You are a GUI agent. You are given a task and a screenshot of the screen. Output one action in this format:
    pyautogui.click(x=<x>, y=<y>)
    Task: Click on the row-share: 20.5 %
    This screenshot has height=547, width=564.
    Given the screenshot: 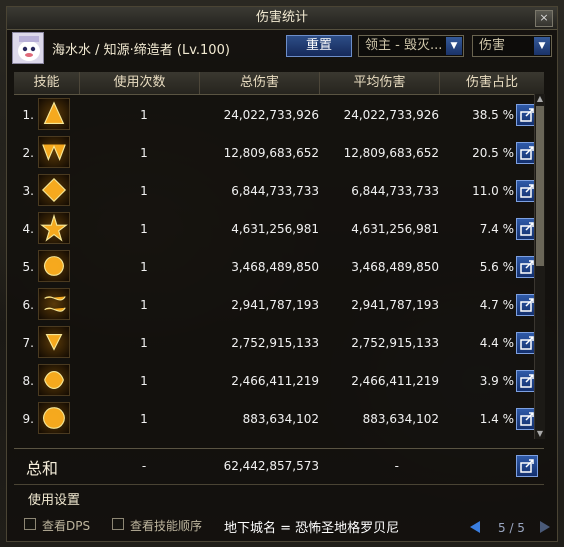 What is the action you would take?
    pyautogui.click(x=493, y=153)
    